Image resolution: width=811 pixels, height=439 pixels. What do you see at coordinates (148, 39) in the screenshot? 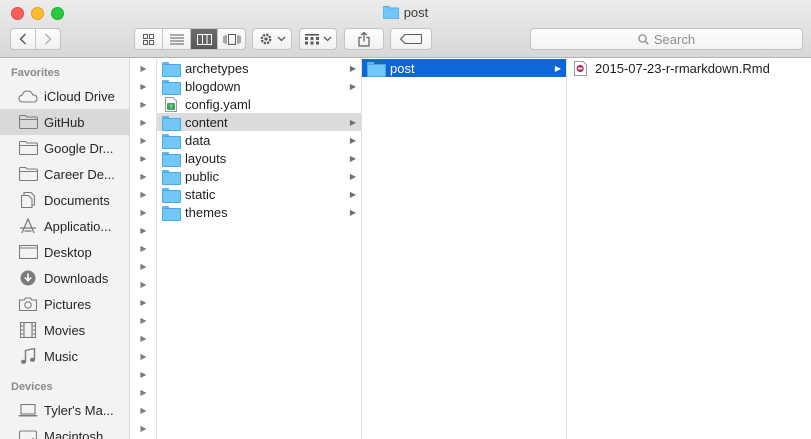
I see `icon-view-button` at bounding box center [148, 39].